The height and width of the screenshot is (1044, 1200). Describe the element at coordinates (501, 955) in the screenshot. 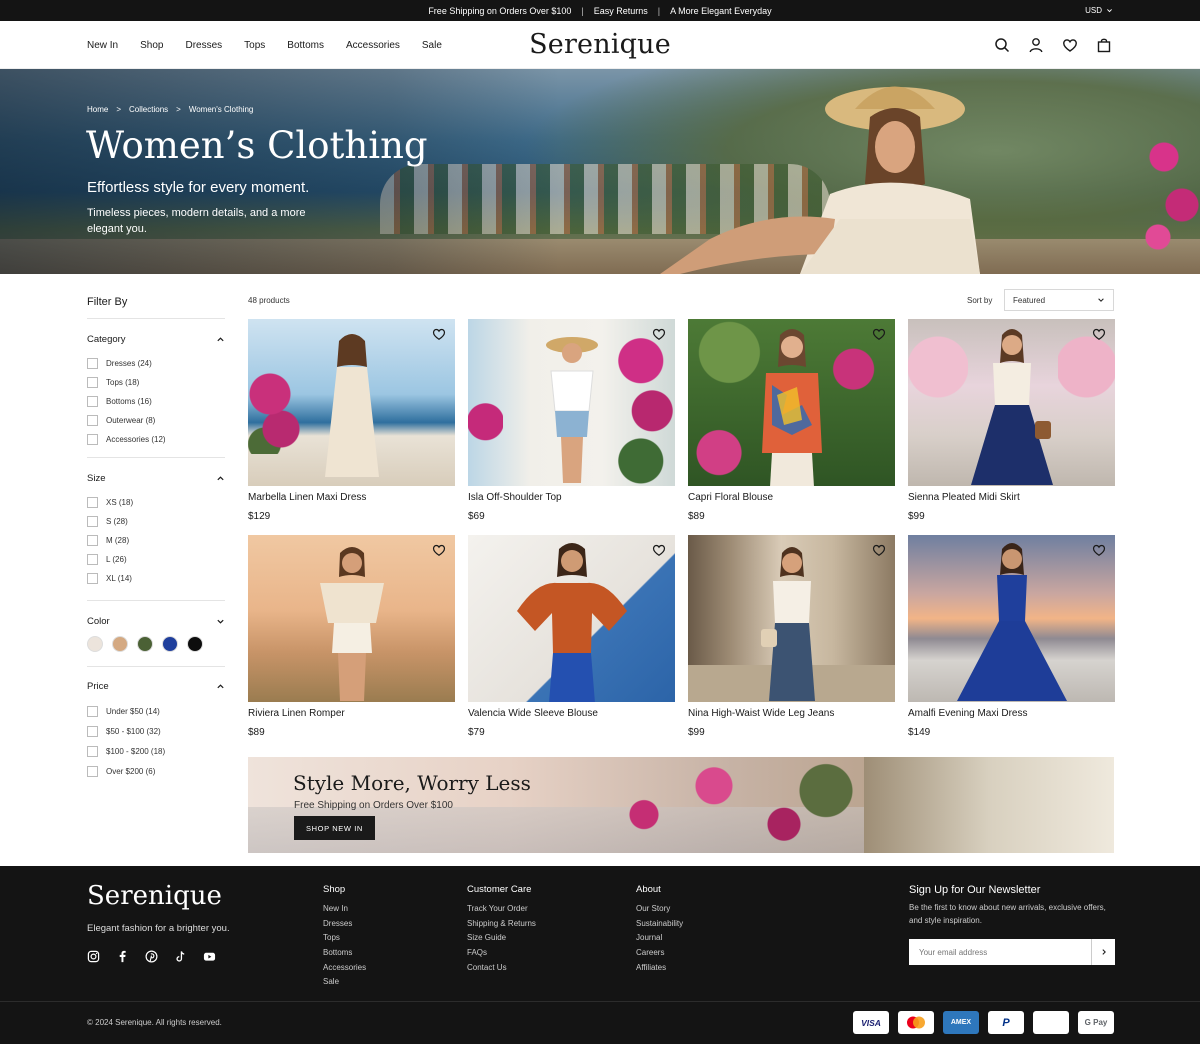

I see `footer-link: FAQs` at that location.